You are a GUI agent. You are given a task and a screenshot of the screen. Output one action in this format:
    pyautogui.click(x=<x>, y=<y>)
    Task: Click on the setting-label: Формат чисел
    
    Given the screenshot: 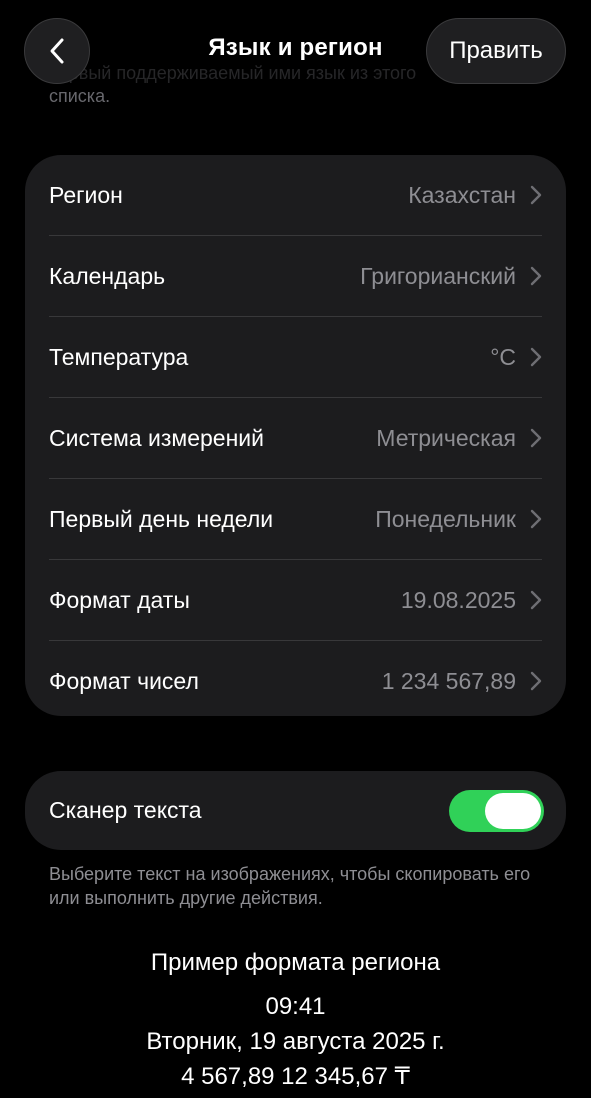 What is the action you would take?
    pyautogui.click(x=124, y=680)
    